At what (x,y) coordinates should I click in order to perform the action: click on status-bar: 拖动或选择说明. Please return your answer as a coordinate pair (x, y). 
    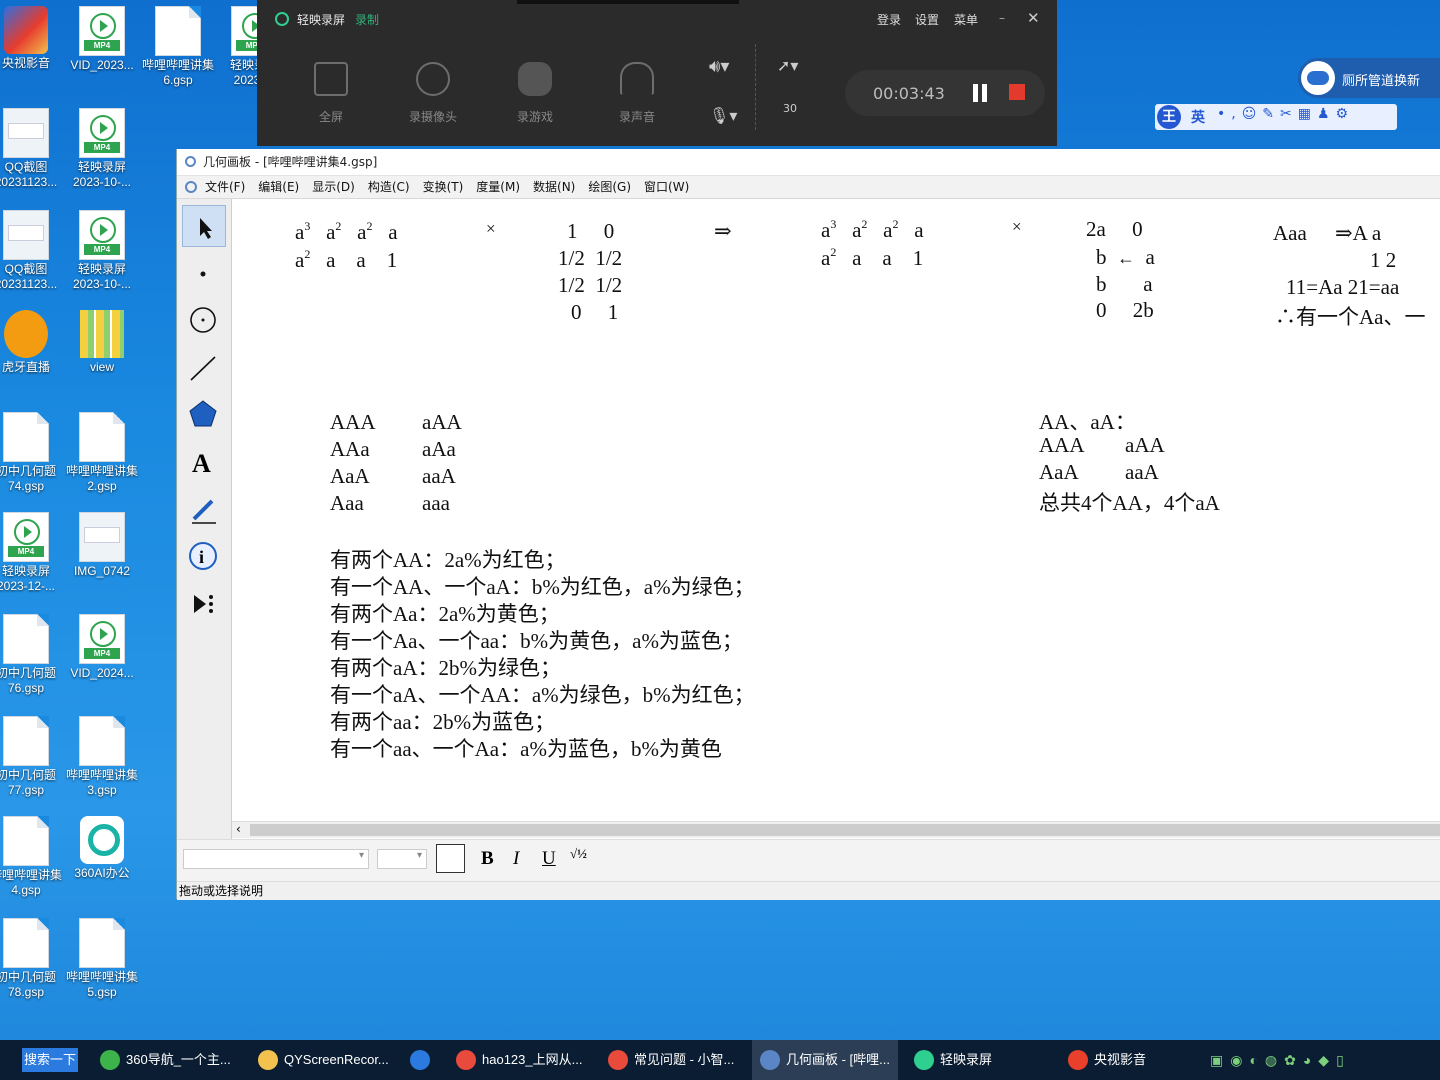
    Looking at the image, I should click on (808, 890).